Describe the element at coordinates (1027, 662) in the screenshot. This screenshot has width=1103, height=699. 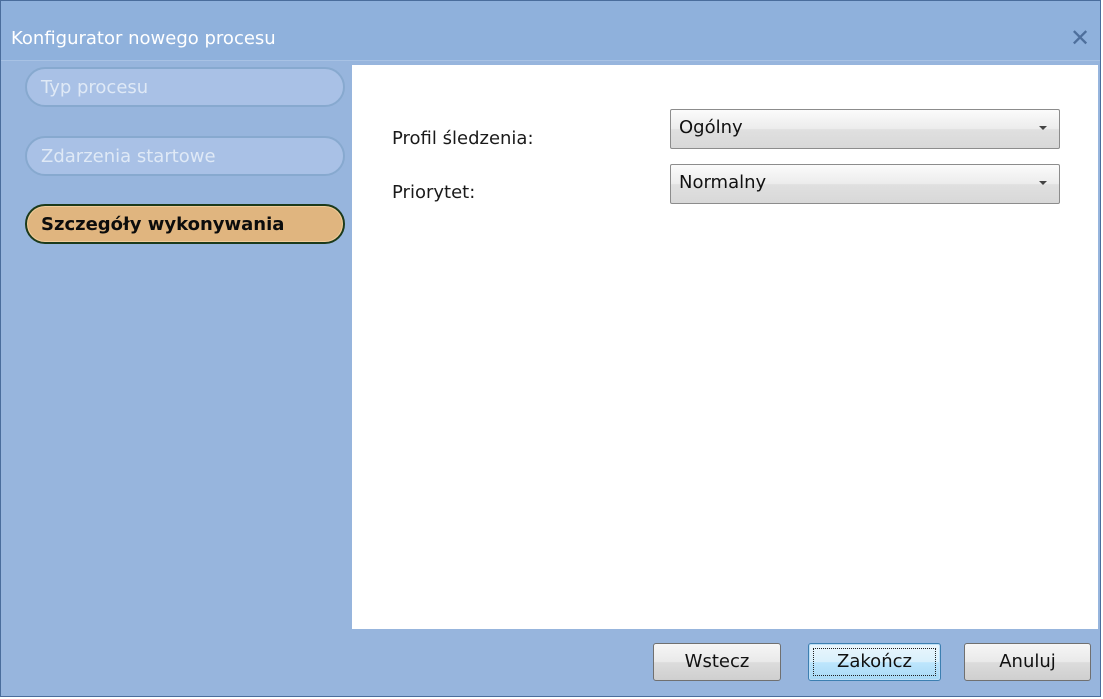
I see `cancel-button: Anuluj` at that location.